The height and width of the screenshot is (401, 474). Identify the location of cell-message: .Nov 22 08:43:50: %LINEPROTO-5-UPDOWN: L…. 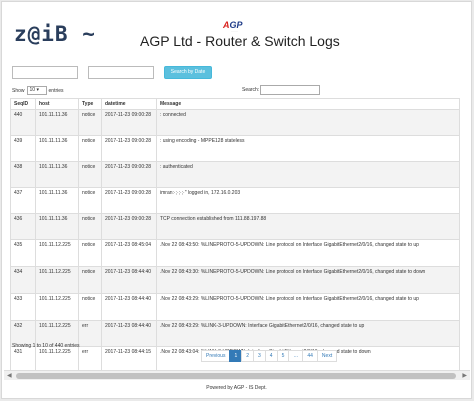
(308, 253).